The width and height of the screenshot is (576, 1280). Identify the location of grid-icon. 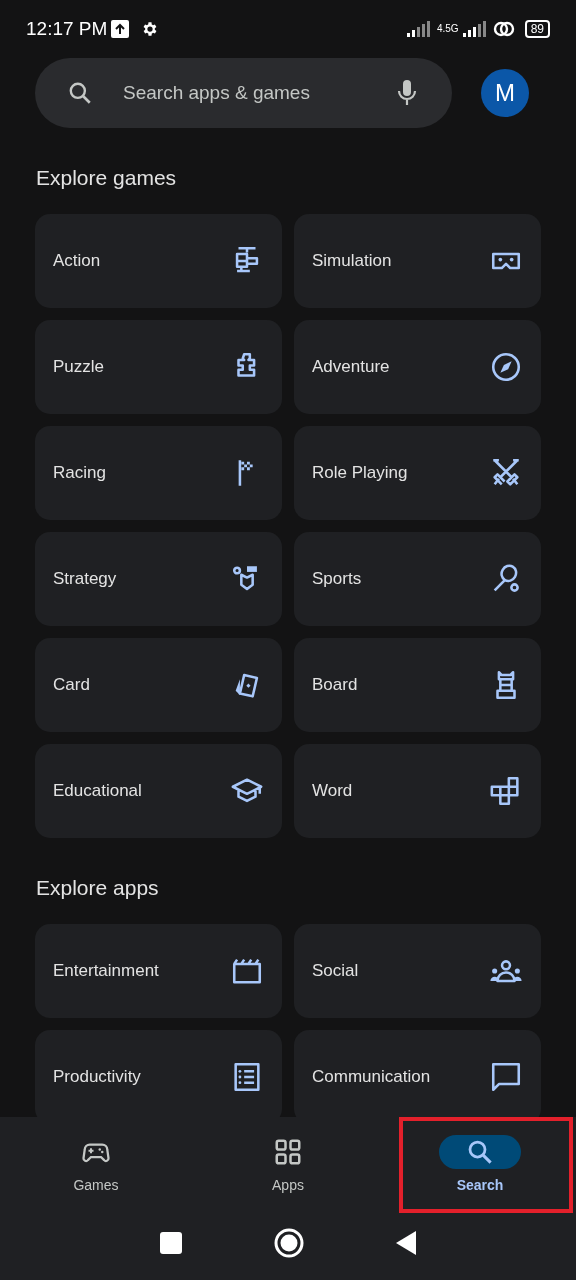
(288, 1152).